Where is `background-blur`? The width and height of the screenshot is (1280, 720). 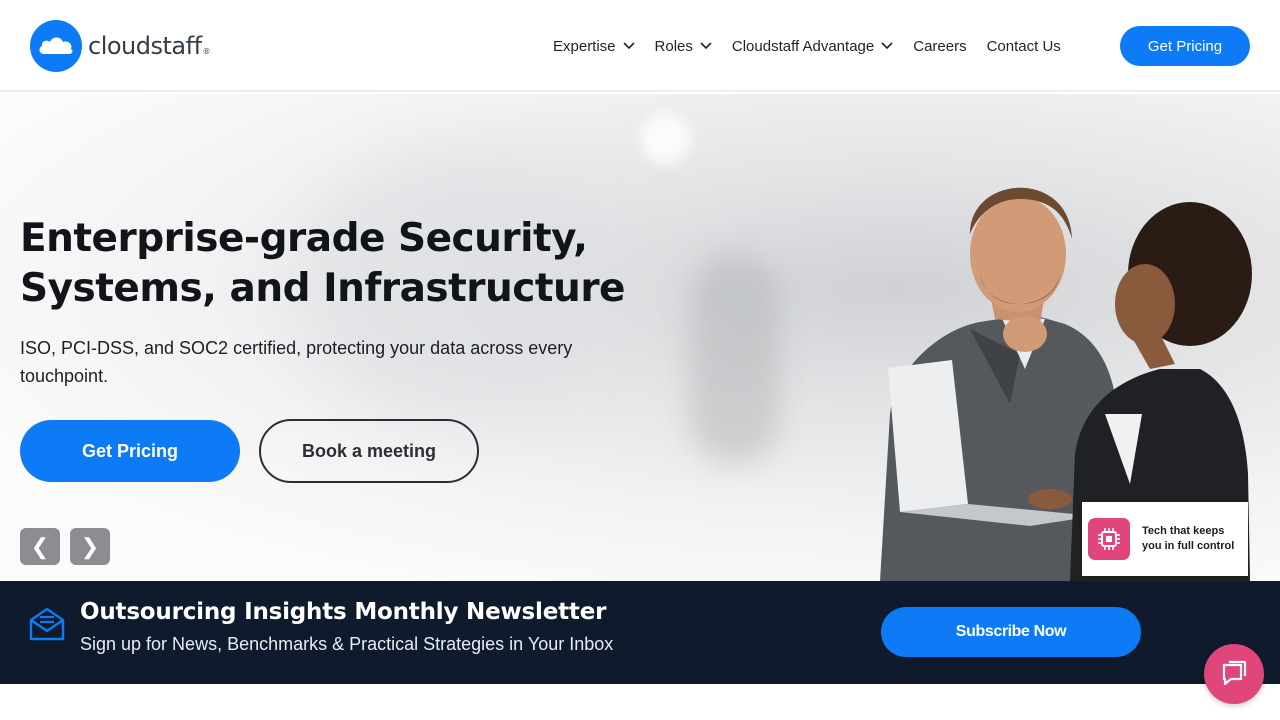 background-blur is located at coordinates (735, 359).